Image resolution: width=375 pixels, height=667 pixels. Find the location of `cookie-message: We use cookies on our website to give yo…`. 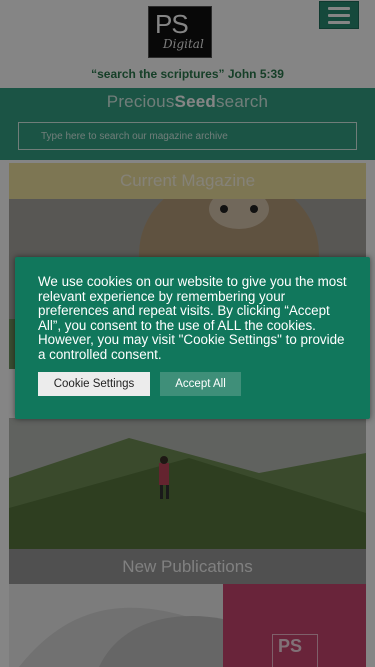

cookie-message: We use cookies on our website to give yo… is located at coordinates (192, 318).